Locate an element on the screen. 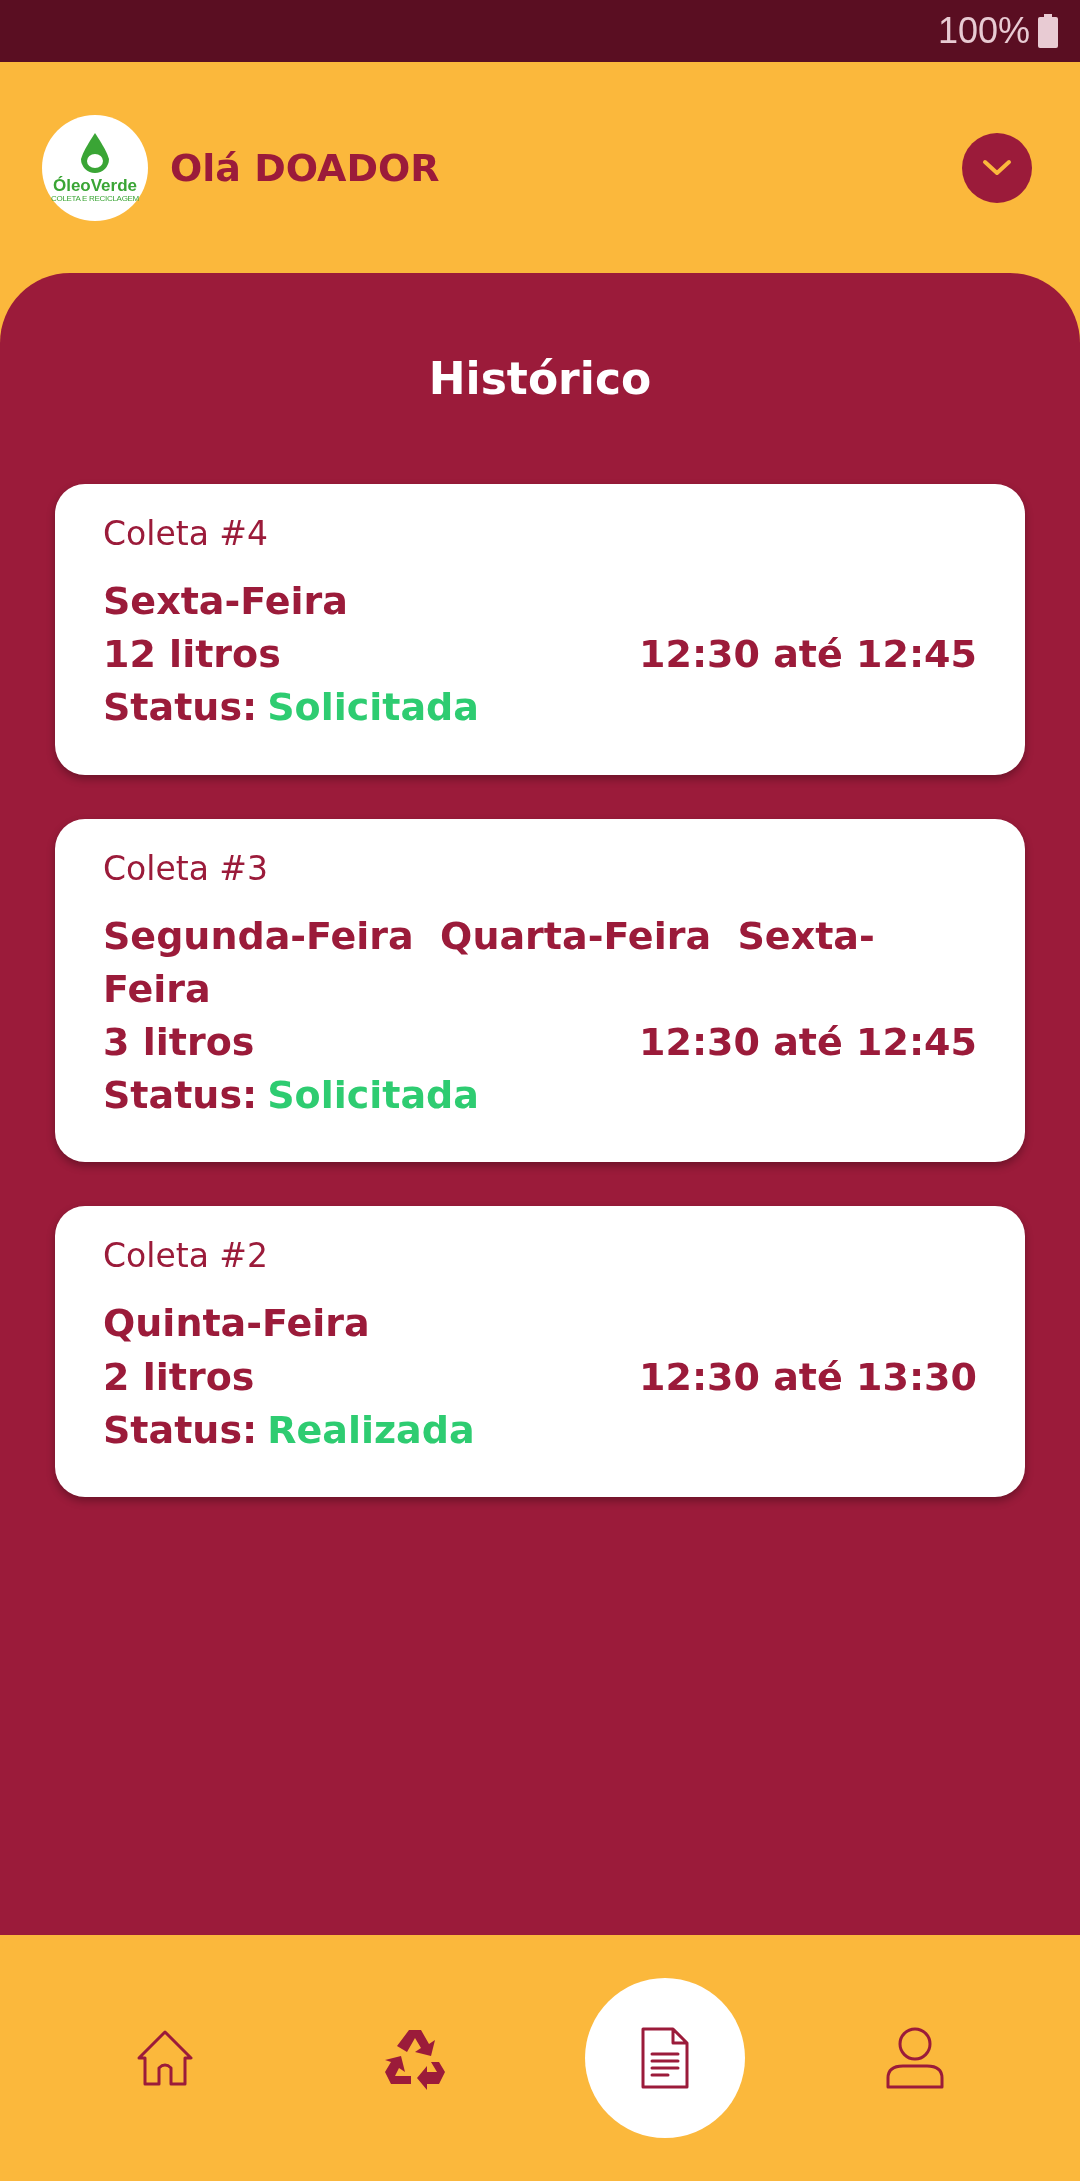  logo-name: ÓleoVerde is located at coordinates (95, 186).